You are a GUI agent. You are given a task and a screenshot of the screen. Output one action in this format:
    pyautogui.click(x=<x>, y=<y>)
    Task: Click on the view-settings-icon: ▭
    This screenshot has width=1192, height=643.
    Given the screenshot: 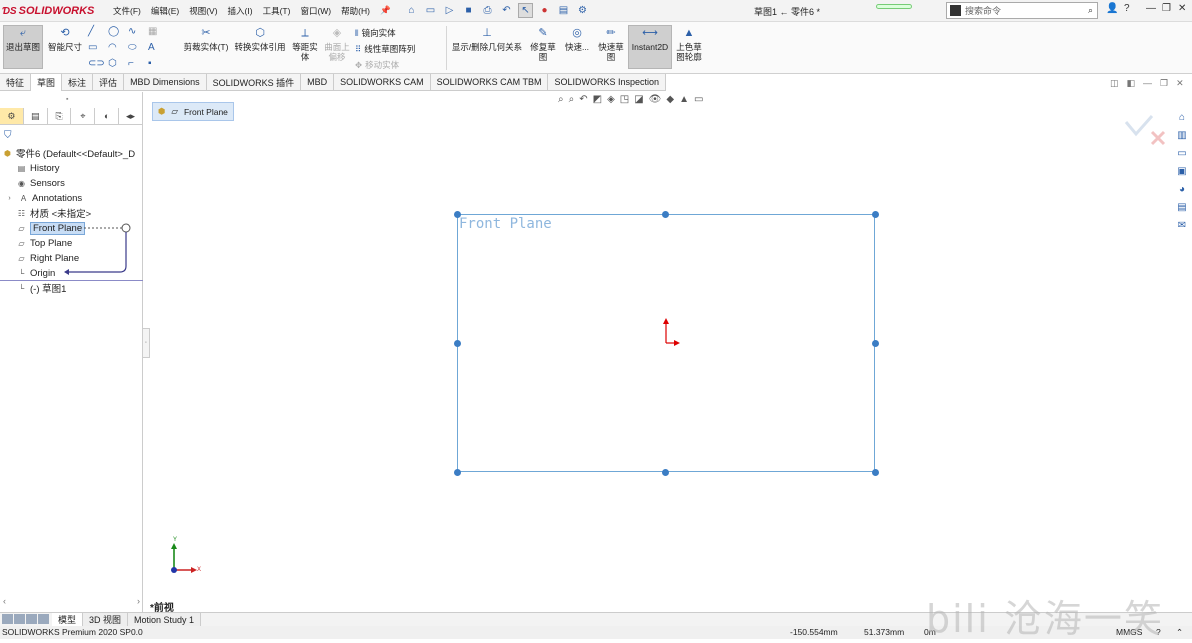 What is the action you would take?
    pyautogui.click(x=698, y=99)
    